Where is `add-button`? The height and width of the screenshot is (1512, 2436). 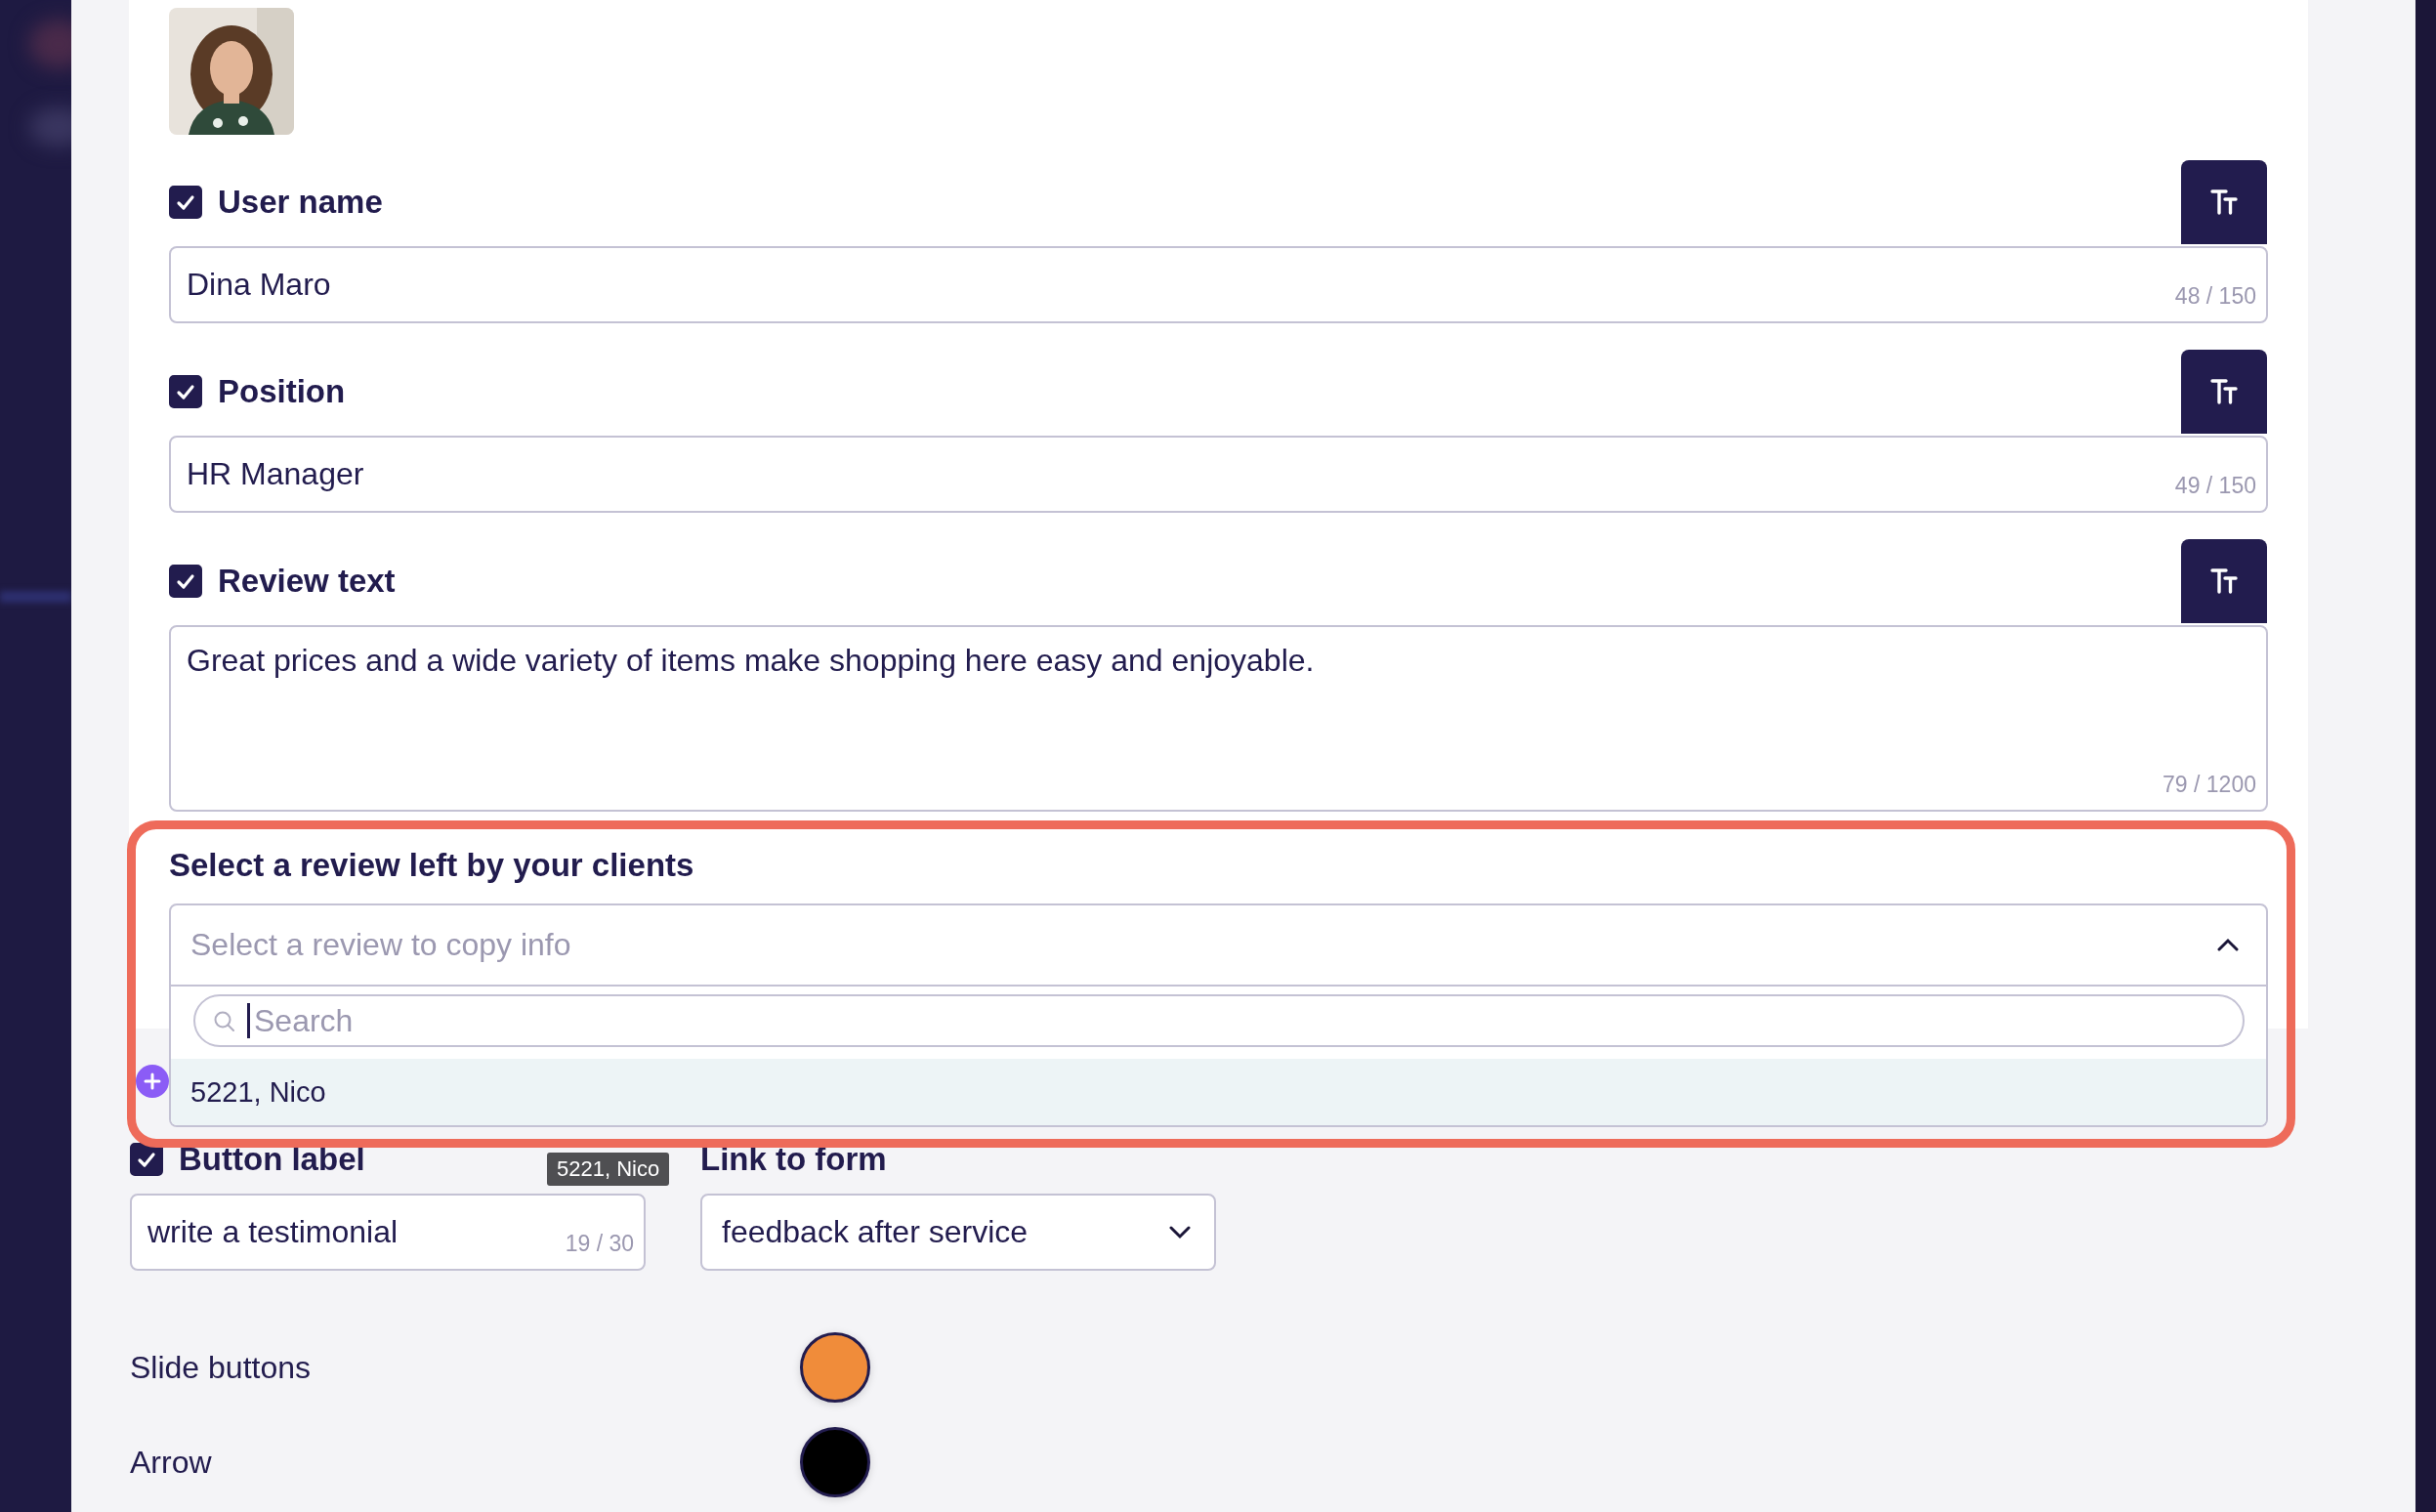 add-button is located at coordinates (152, 1081).